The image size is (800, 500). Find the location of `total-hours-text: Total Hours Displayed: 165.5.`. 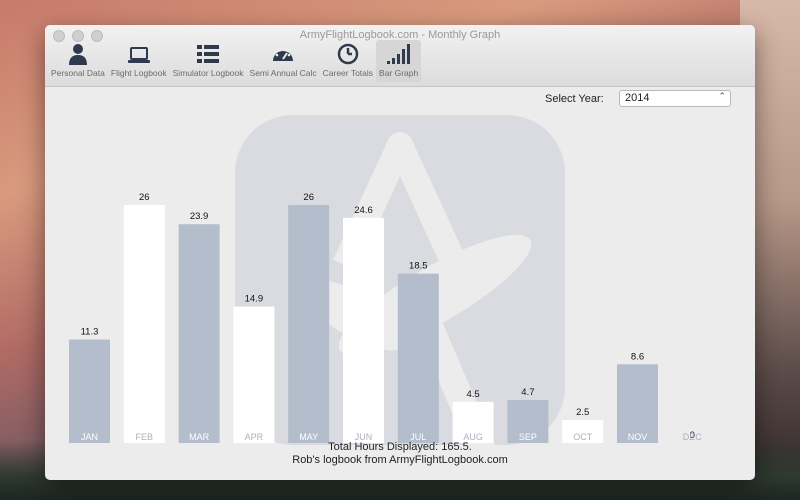

total-hours-text: Total Hours Displayed: 165.5. is located at coordinates (400, 447).